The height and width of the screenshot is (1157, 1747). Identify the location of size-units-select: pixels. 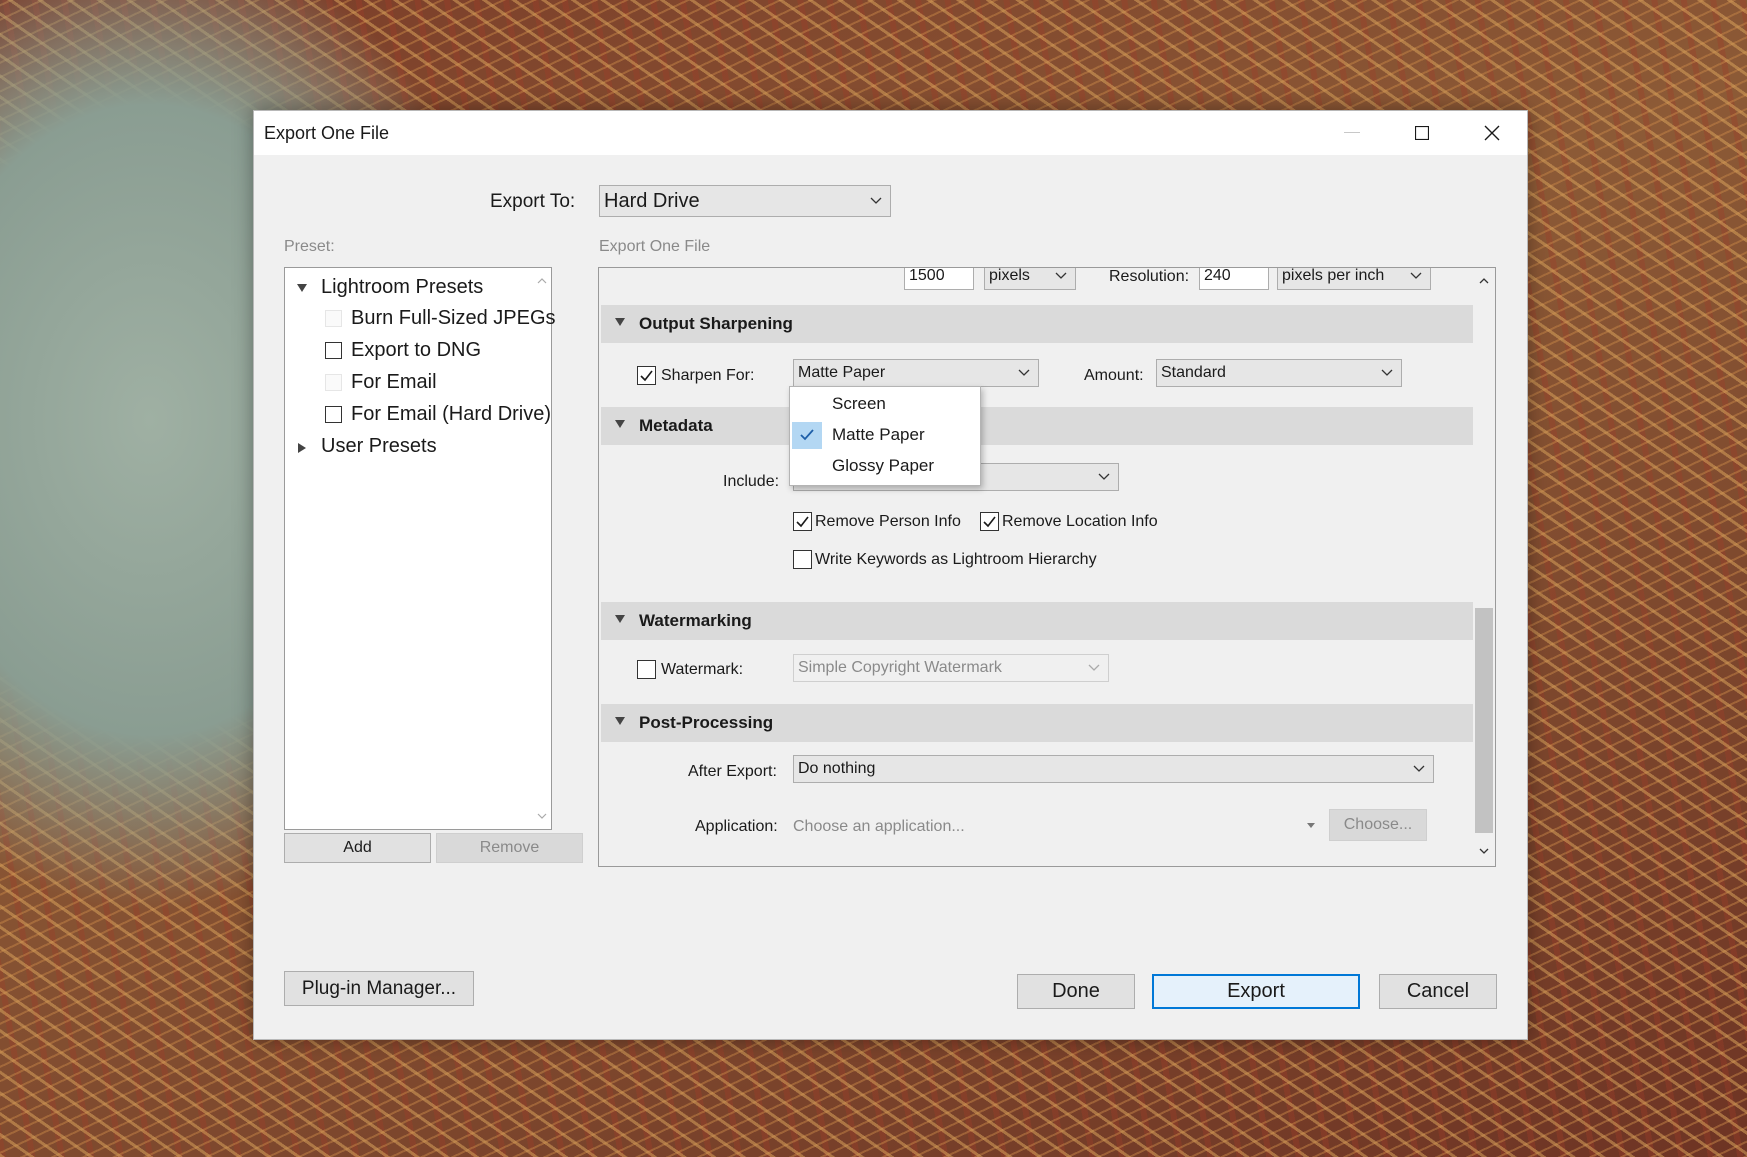
(1030, 278).